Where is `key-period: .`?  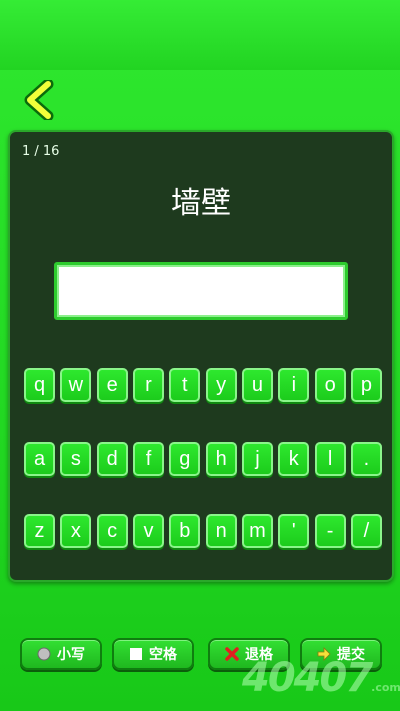
key-period: . is located at coordinates (366, 459).